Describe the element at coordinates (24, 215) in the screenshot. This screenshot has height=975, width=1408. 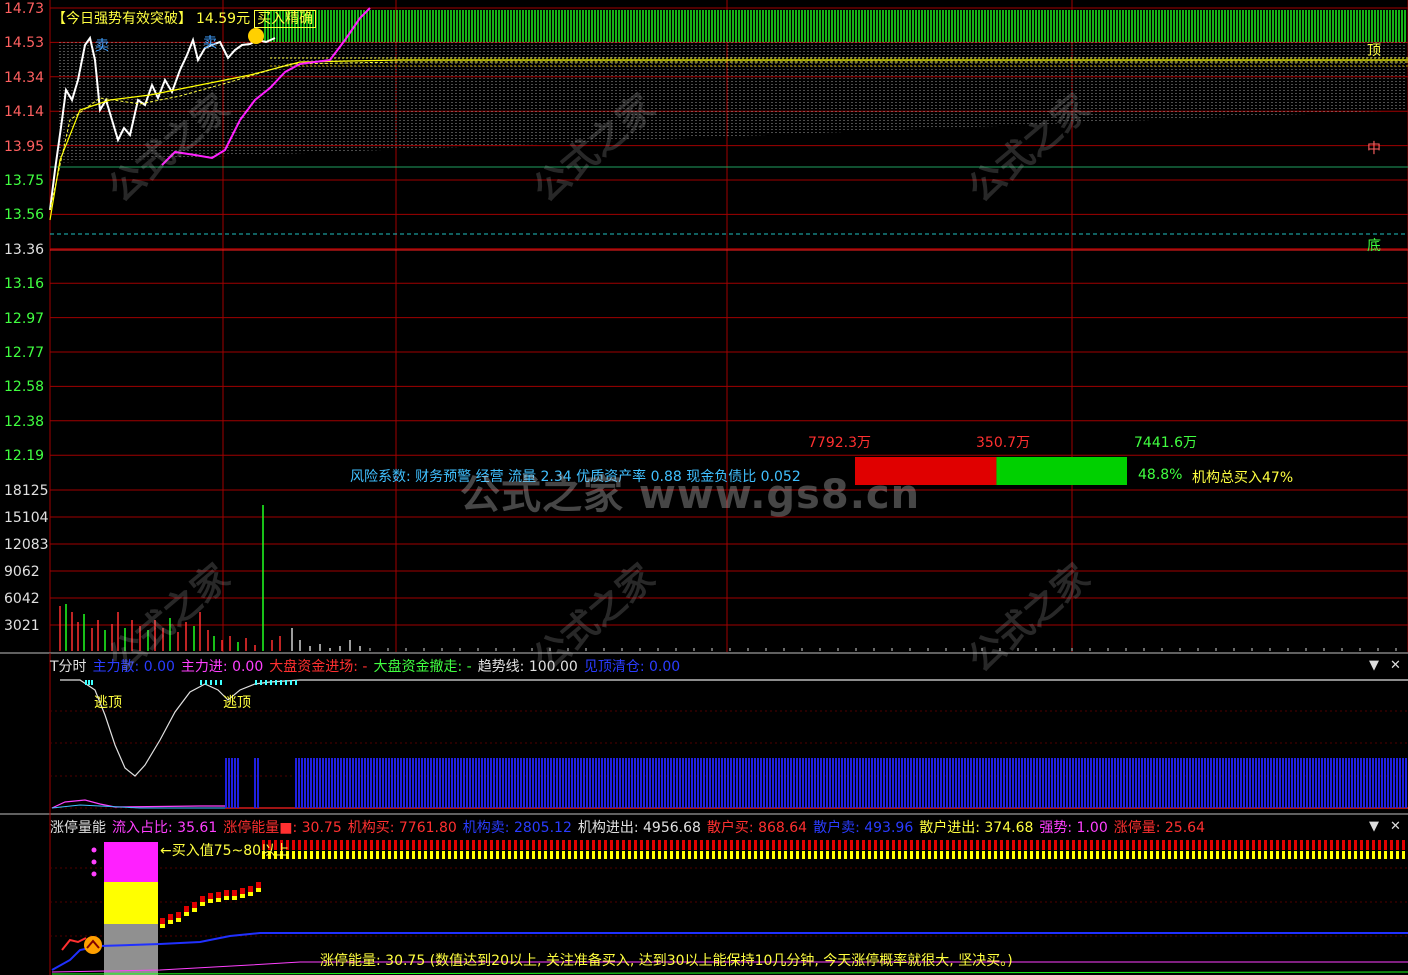
I see `price-tick-label: 13.56` at that location.